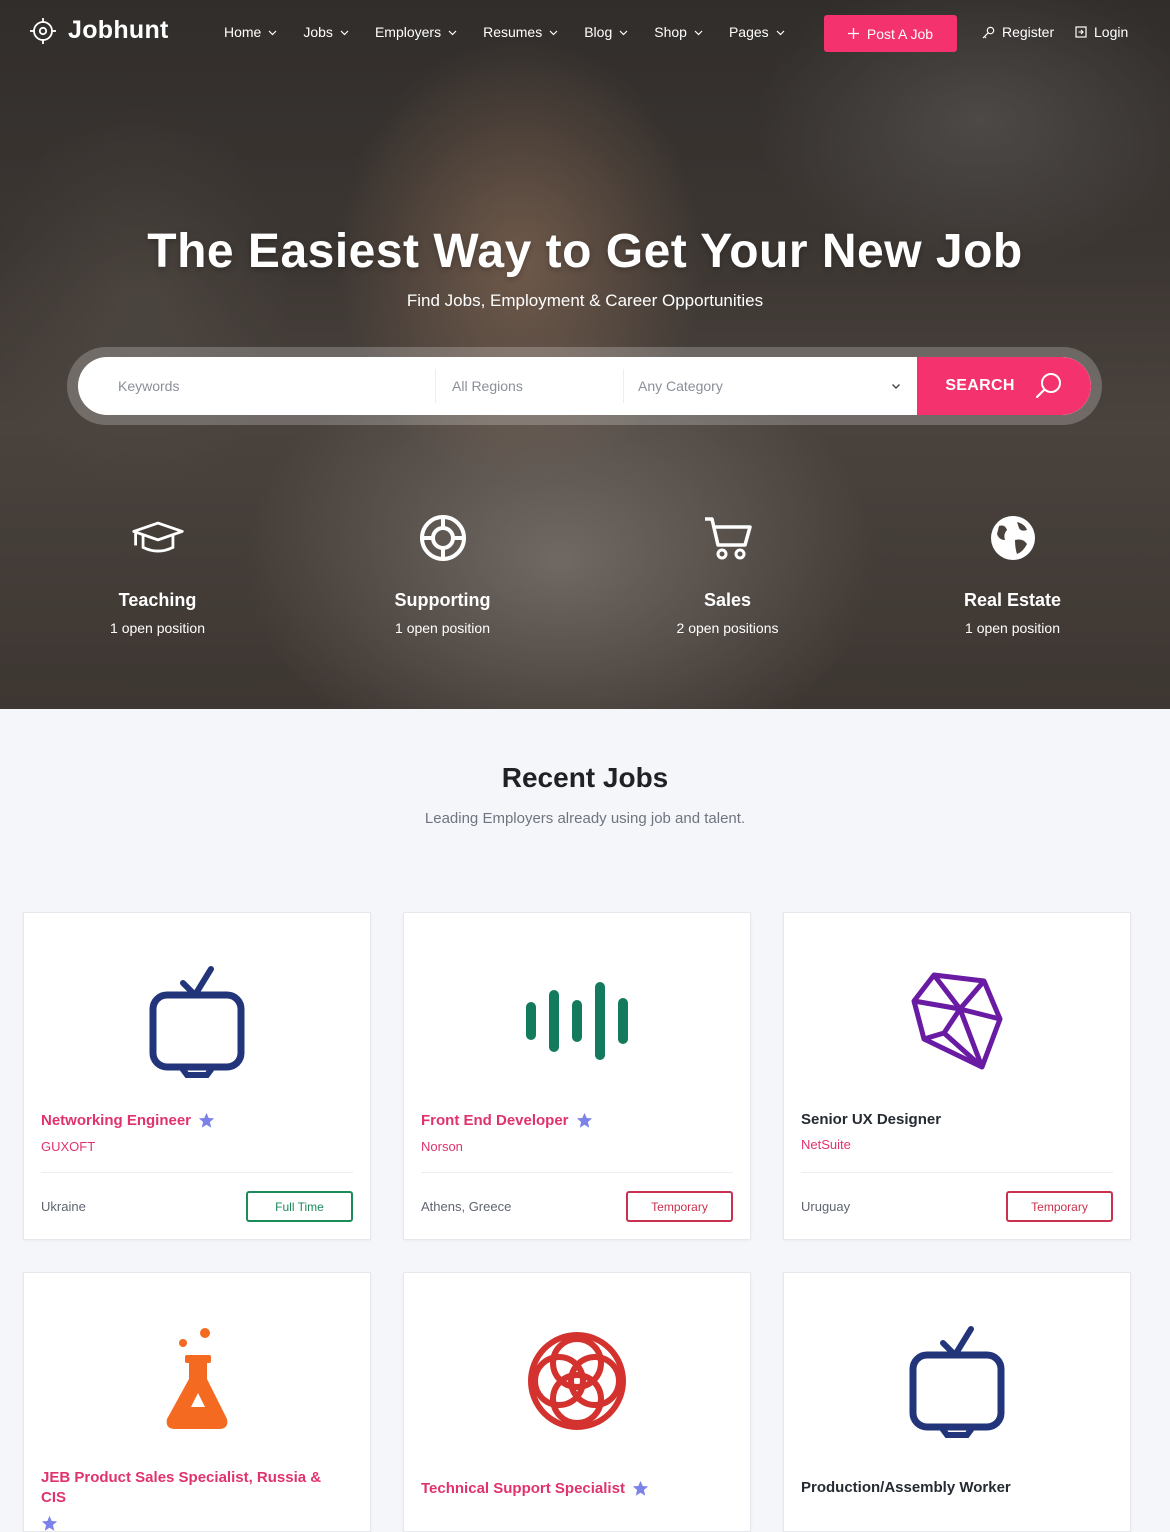 Image resolution: width=1170 pixels, height=1532 pixels. Describe the element at coordinates (1111, 32) in the screenshot. I see `login-label: Login` at that location.